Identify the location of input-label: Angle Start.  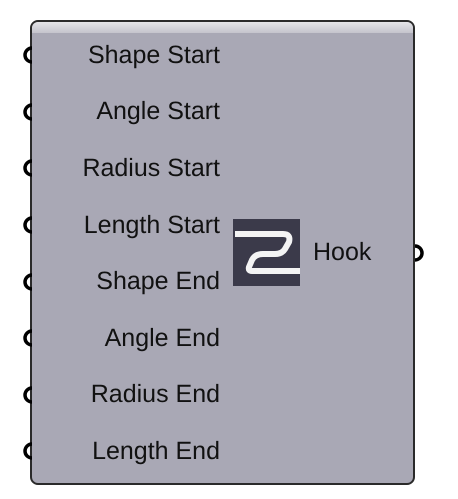
(158, 111).